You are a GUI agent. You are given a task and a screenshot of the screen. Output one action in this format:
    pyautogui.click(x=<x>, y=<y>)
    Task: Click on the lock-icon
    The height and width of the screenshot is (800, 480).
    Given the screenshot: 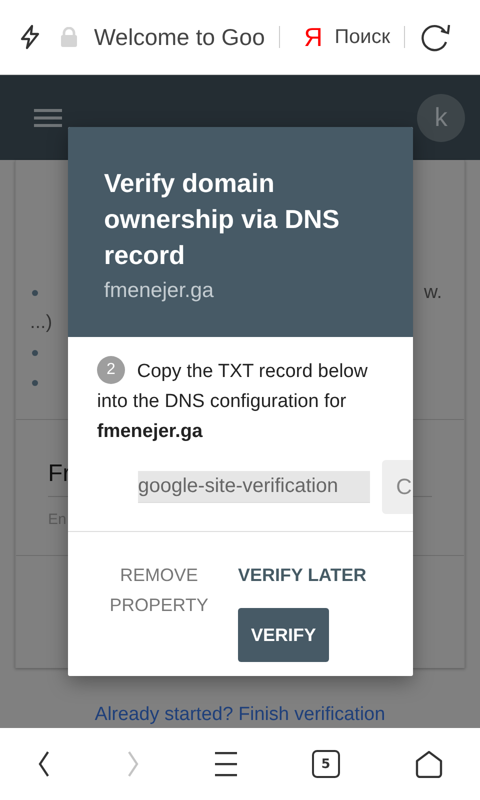 What is the action you would take?
    pyautogui.click(x=69, y=37)
    